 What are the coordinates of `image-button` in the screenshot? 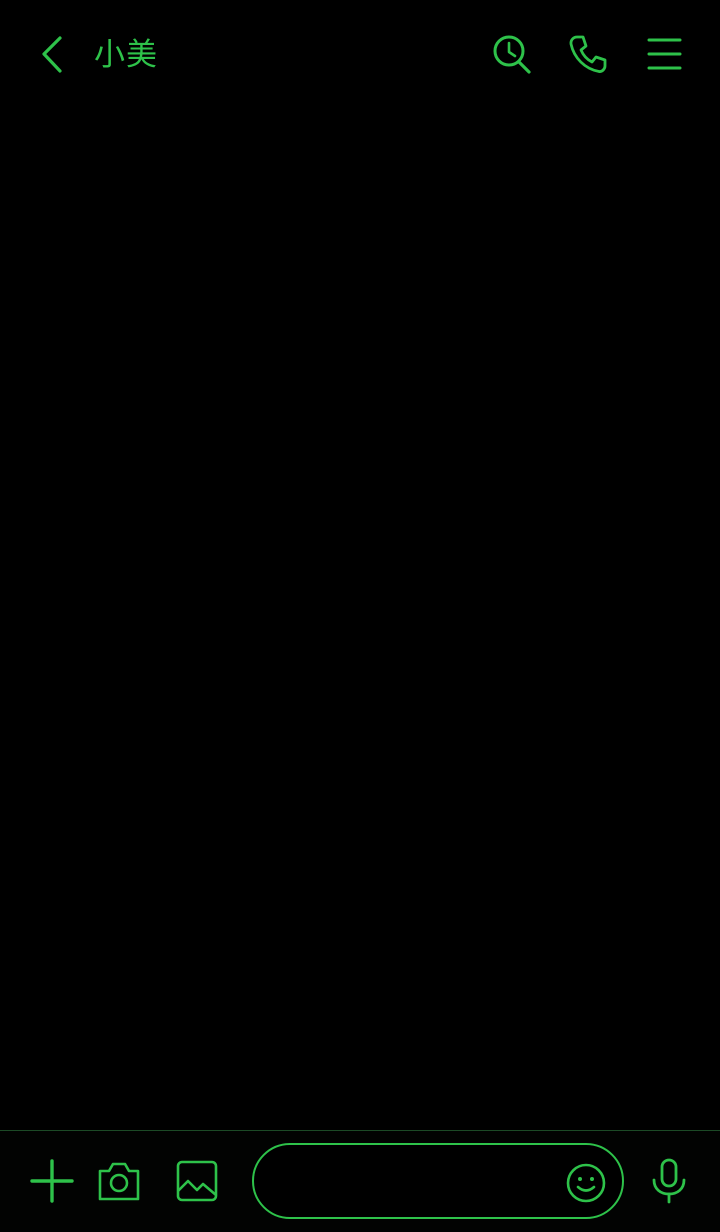 It's located at (196, 1181).